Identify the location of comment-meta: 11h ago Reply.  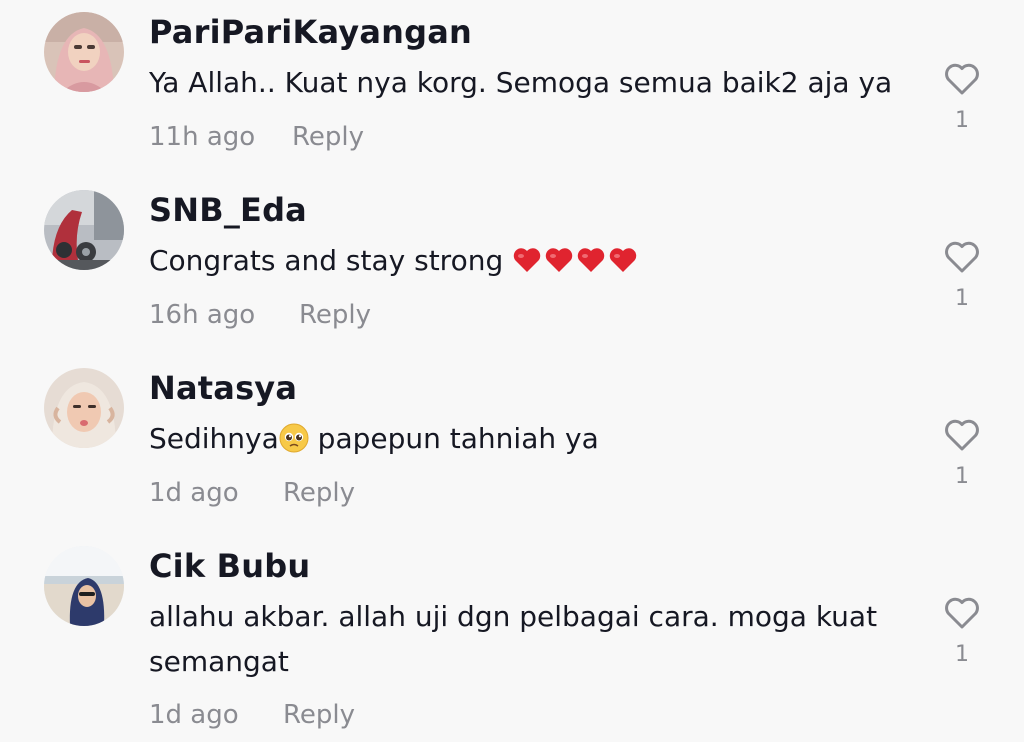
(256, 137).